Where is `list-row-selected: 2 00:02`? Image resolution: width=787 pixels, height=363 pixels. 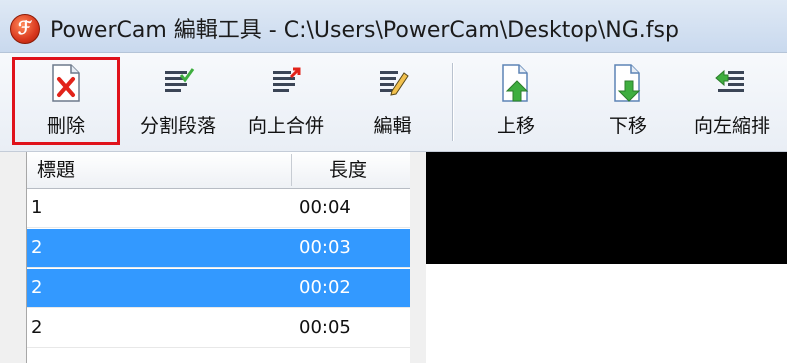 list-row-selected: 2 00:02 is located at coordinates (219, 288).